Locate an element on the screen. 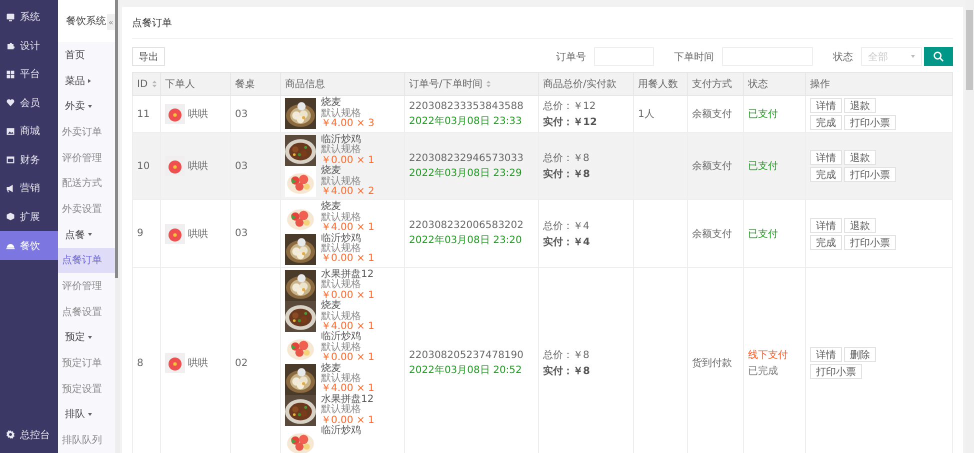 This screenshot has width=974, height=453. field-label: 订单号 is located at coordinates (571, 57).